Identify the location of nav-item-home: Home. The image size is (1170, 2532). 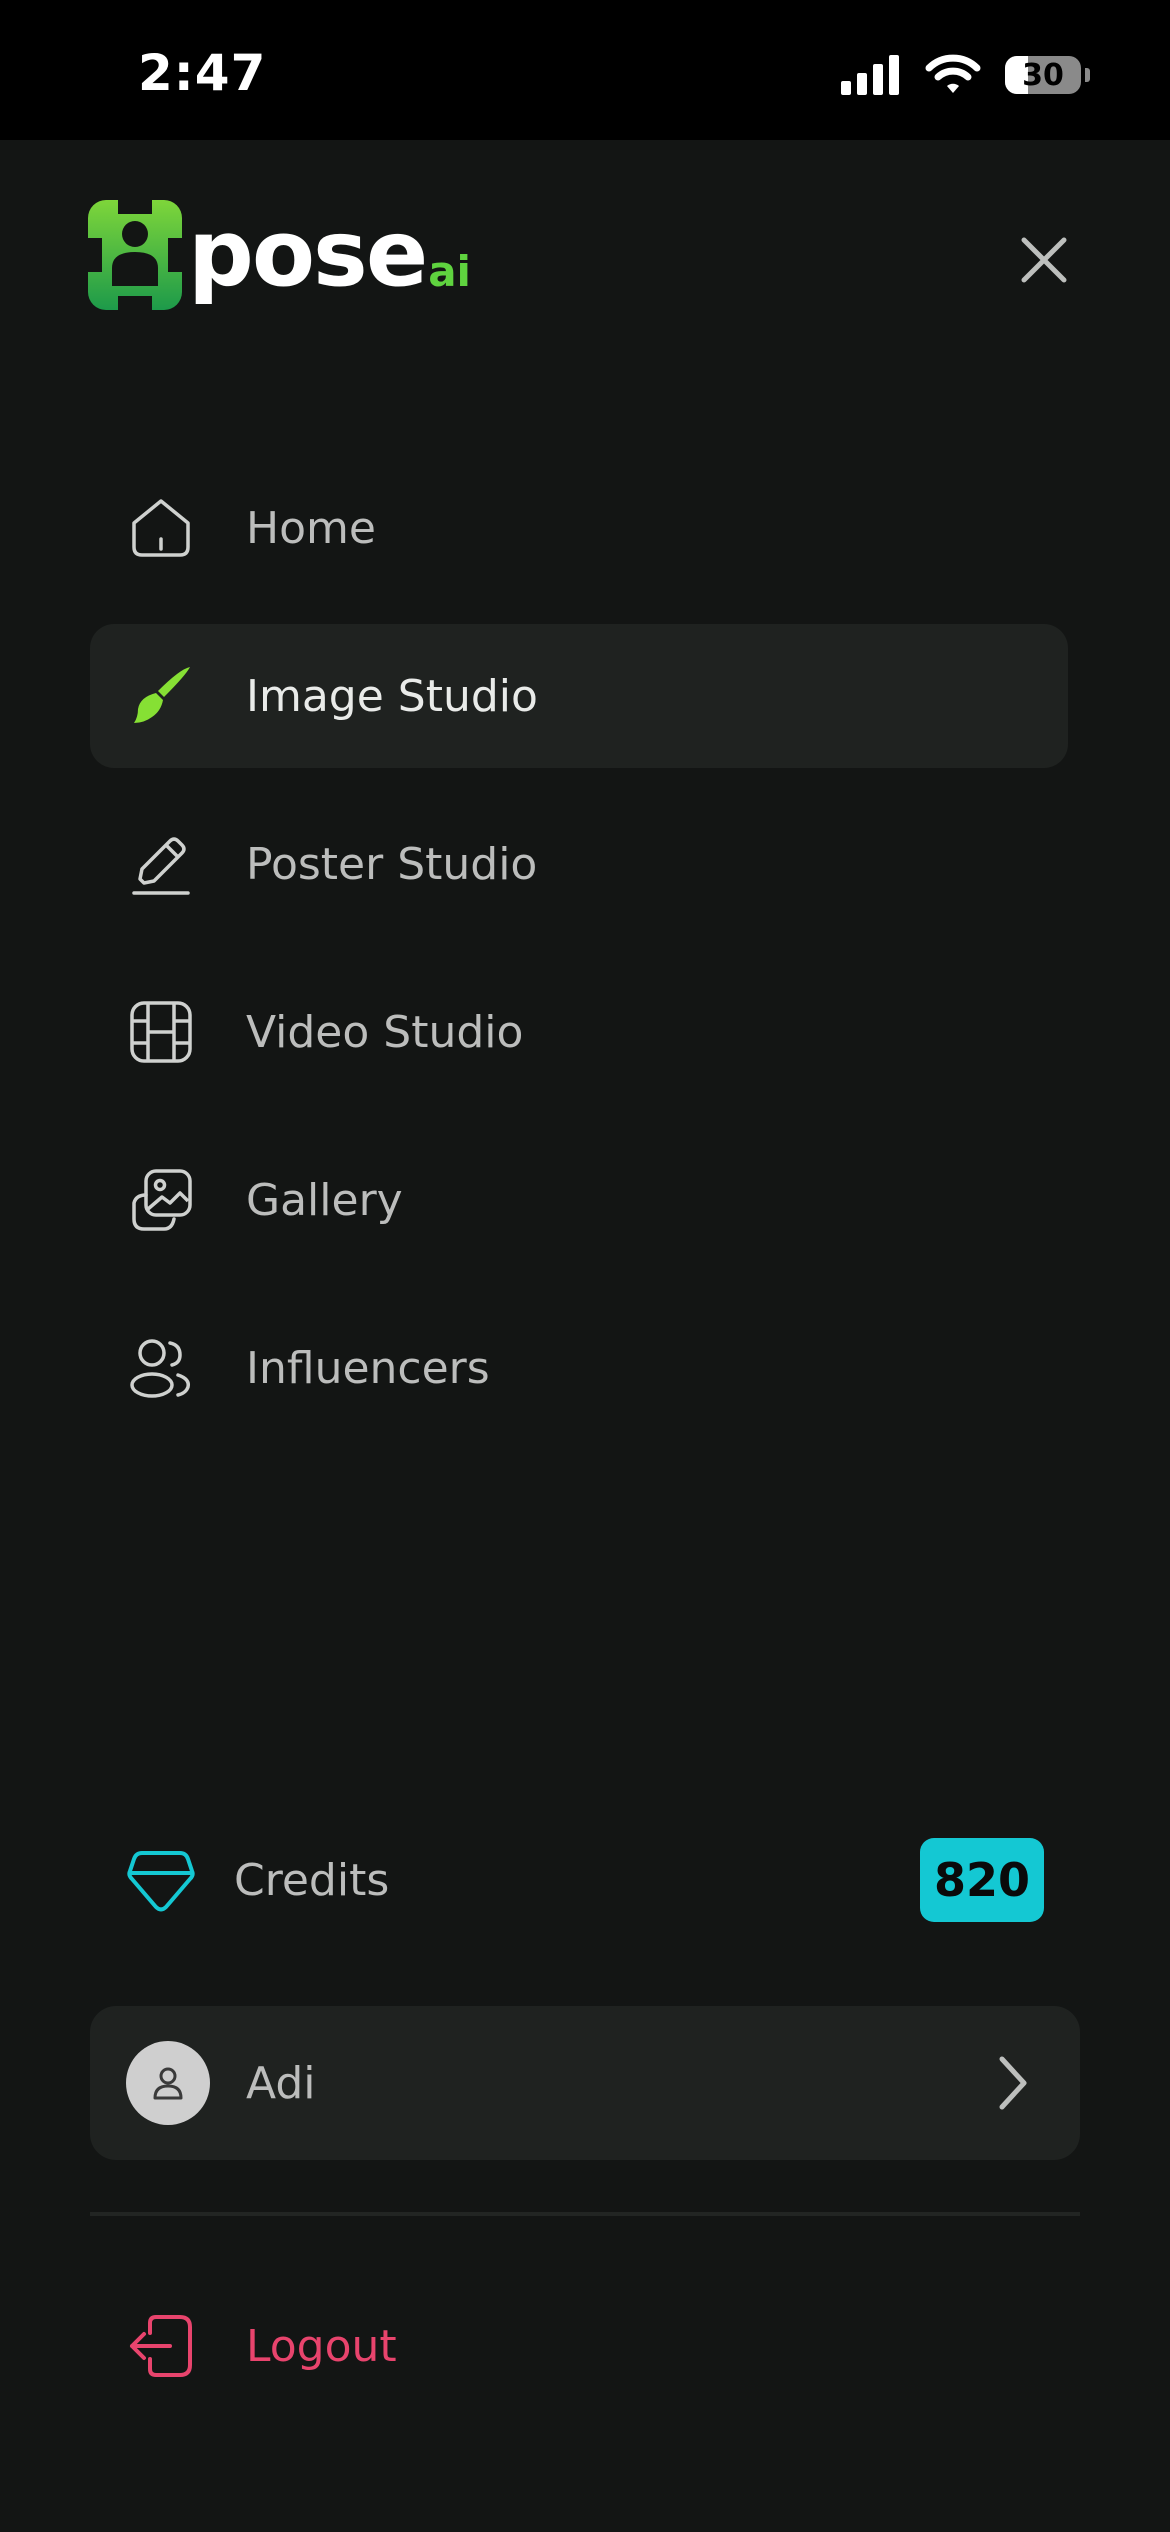
(579, 528).